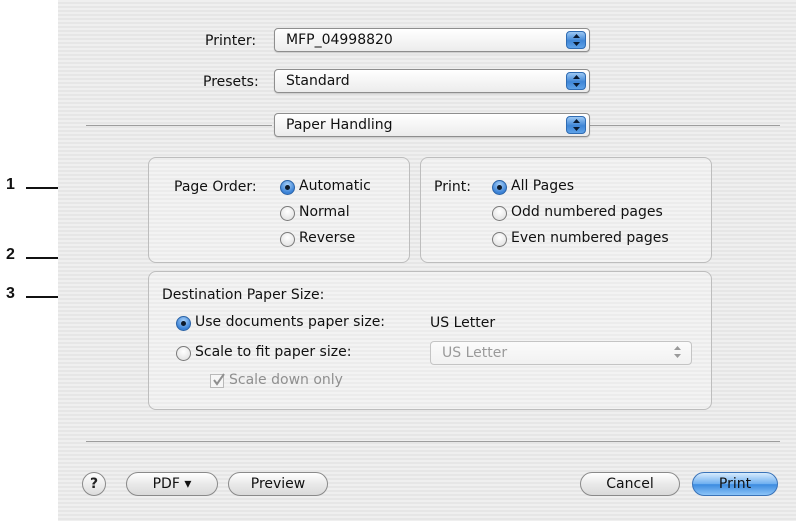  Describe the element at coordinates (278, 484) in the screenshot. I see `preview-button: Preview` at that location.